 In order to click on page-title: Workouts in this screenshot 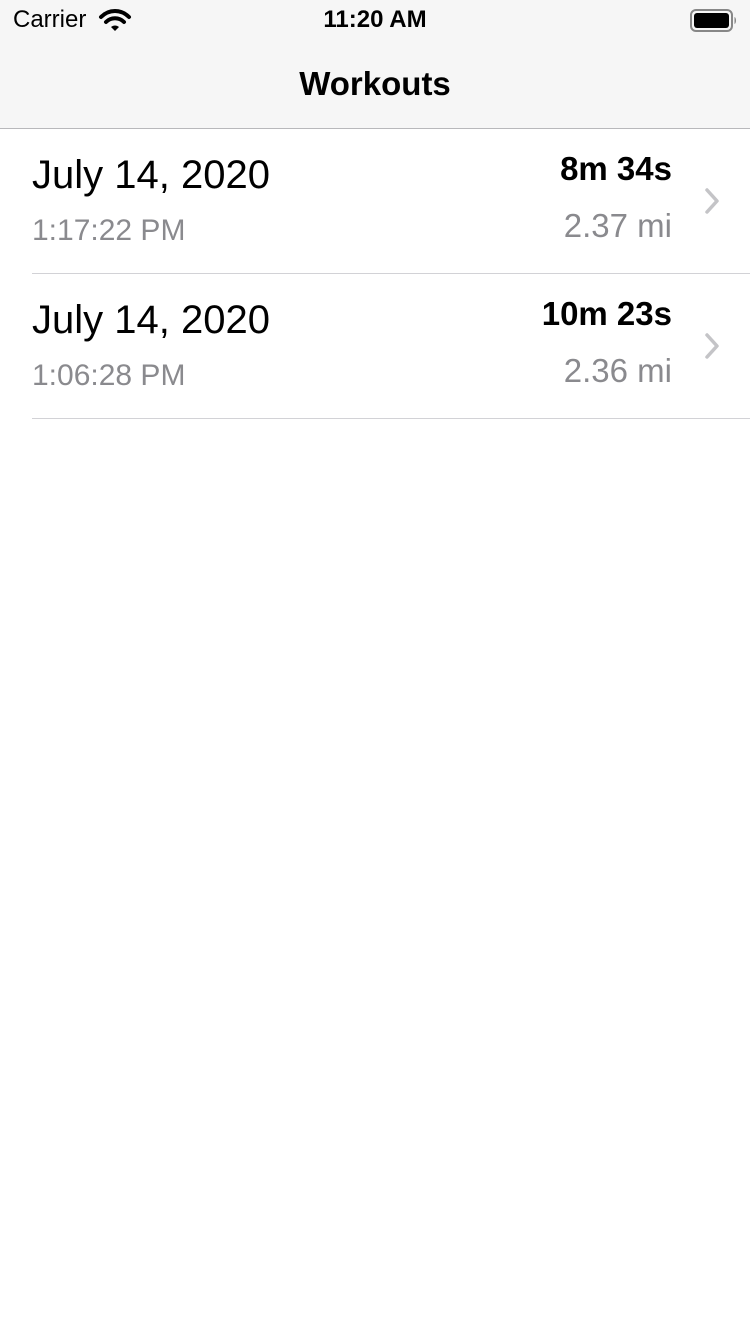, I will do `click(375, 83)`.